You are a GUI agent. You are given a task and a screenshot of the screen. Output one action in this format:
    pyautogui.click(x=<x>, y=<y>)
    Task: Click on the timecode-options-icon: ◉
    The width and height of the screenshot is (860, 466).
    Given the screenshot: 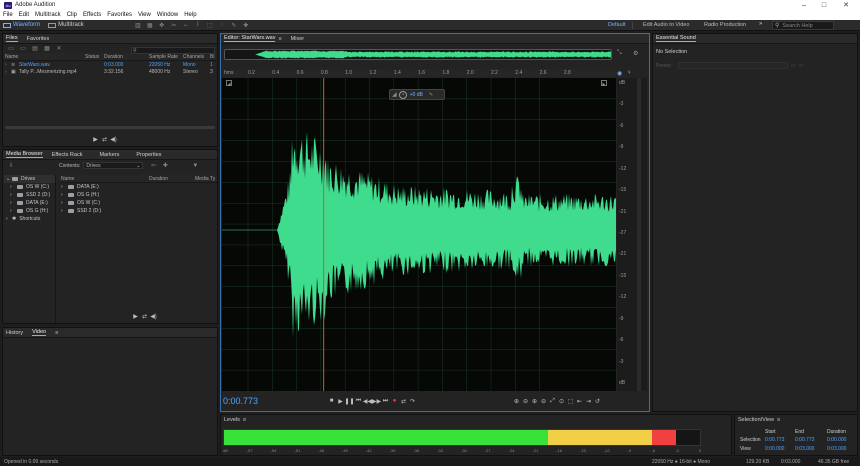 What is the action you would take?
    pyautogui.click(x=619, y=73)
    